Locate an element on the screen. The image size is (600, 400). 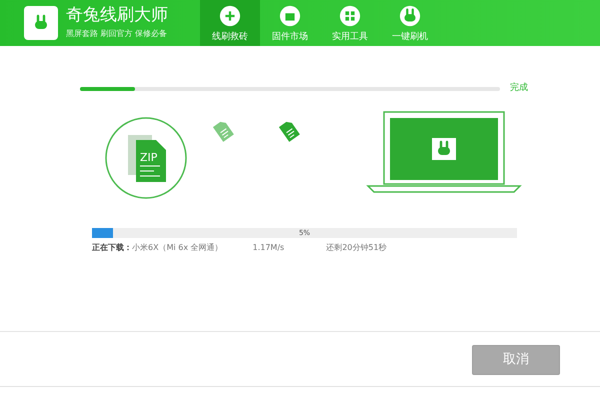
rabbit-icon is located at coordinates (410, 16).